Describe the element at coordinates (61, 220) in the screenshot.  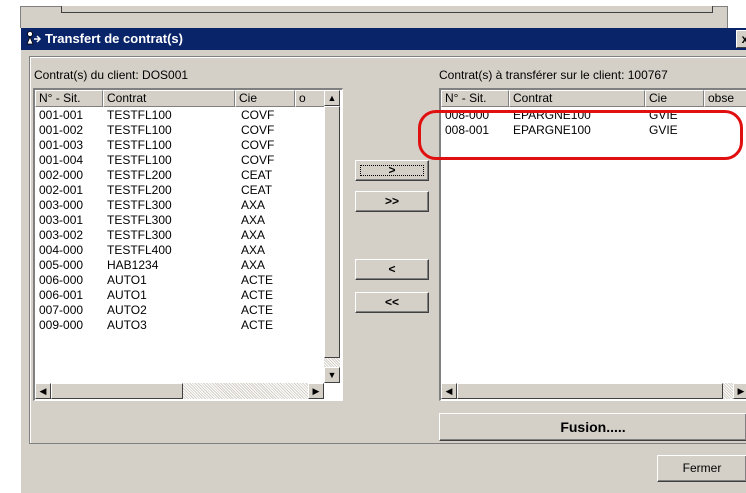
I see `row-numero: 003-001` at that location.